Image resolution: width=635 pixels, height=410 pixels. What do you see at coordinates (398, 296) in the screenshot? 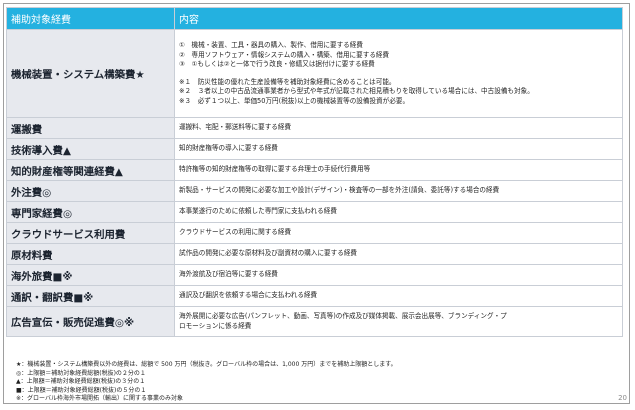
I see `row-description: 通訳及び翻訳を依頼する場合に支払われる経費` at bounding box center [398, 296].